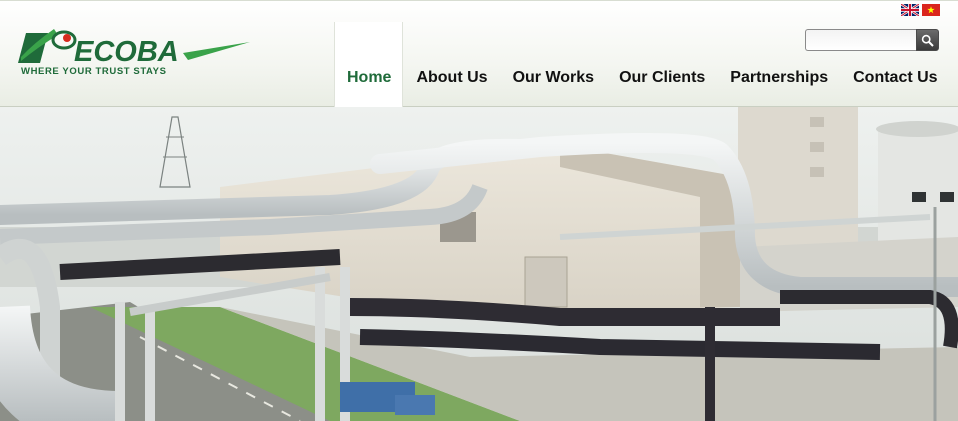  What do you see at coordinates (920, 10) in the screenshot?
I see `language-switcher` at bounding box center [920, 10].